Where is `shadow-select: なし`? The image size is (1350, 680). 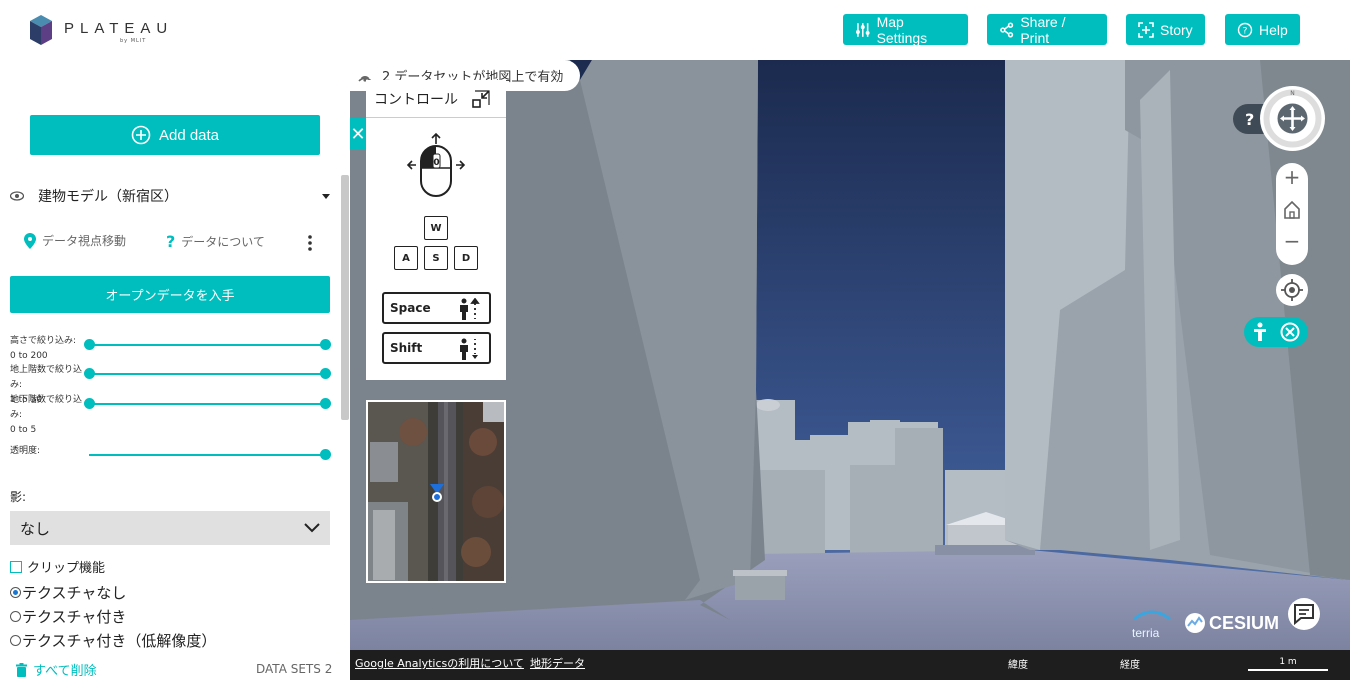
shadow-select: なし is located at coordinates (170, 528).